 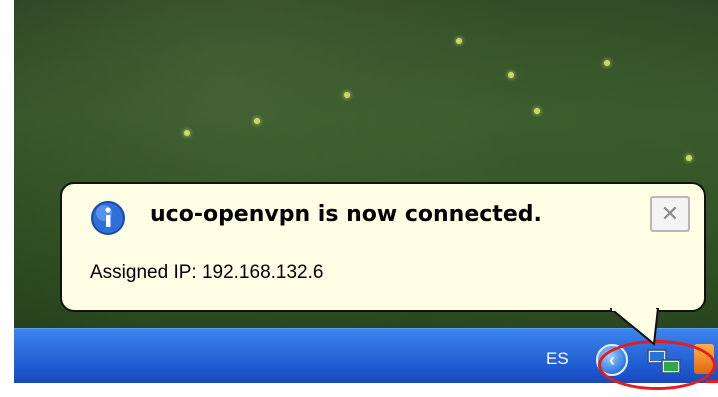 What do you see at coordinates (207, 272) in the screenshot?
I see `notification-body: Assigned IP: 192.168.132.6` at bounding box center [207, 272].